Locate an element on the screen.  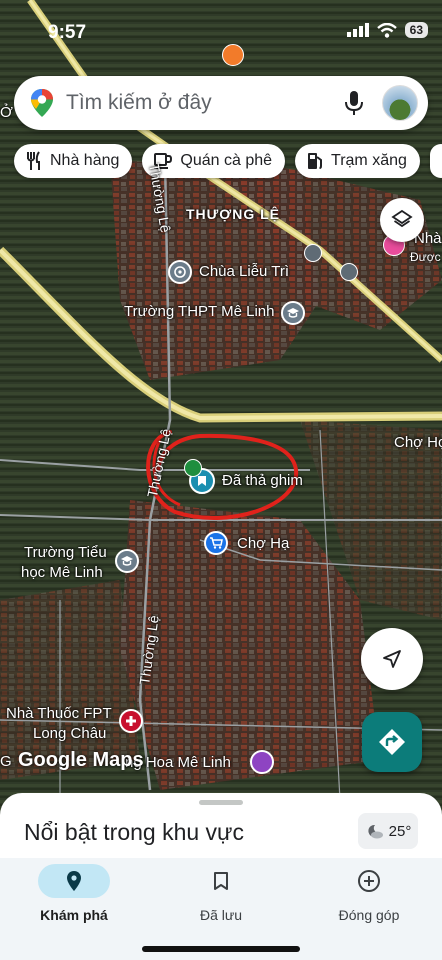
restaurant-icon is located at coordinates (33, 160).